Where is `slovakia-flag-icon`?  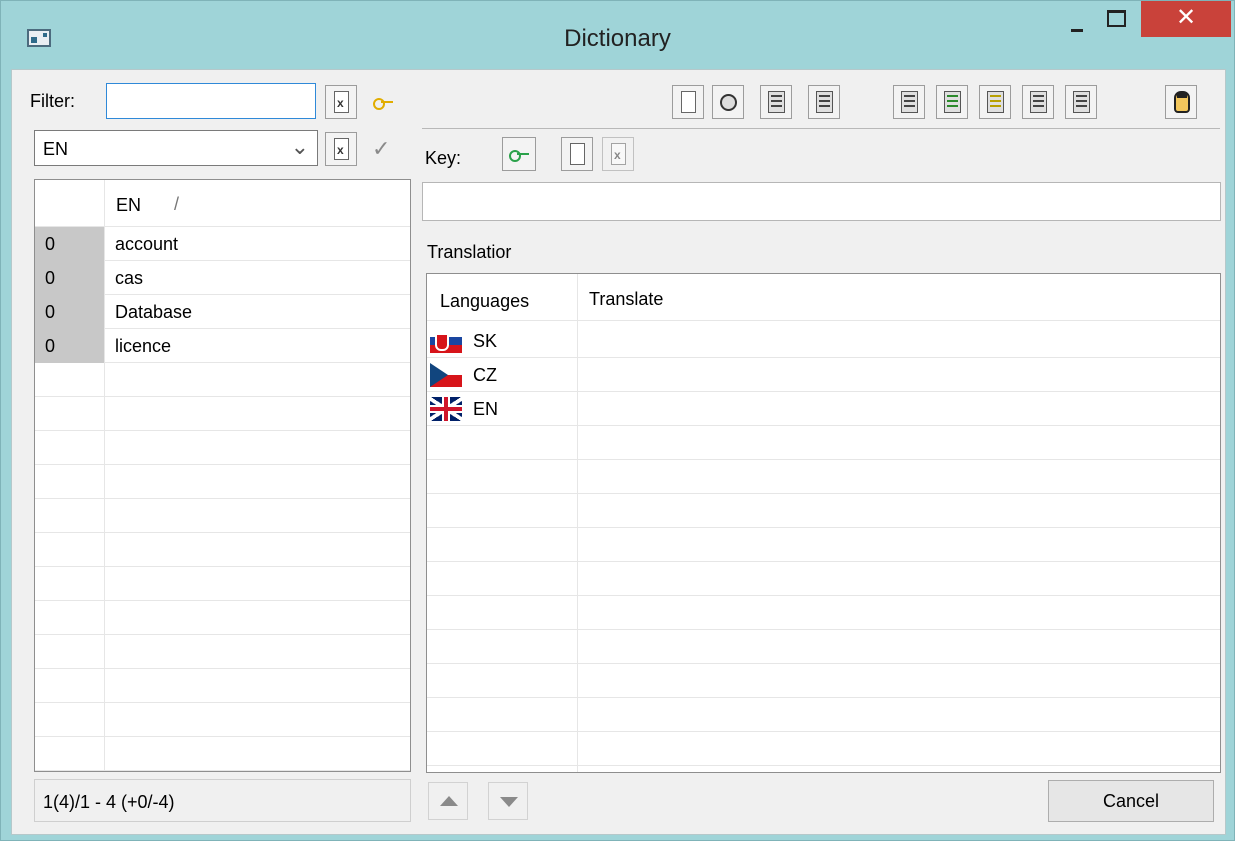 slovakia-flag-icon is located at coordinates (446, 341).